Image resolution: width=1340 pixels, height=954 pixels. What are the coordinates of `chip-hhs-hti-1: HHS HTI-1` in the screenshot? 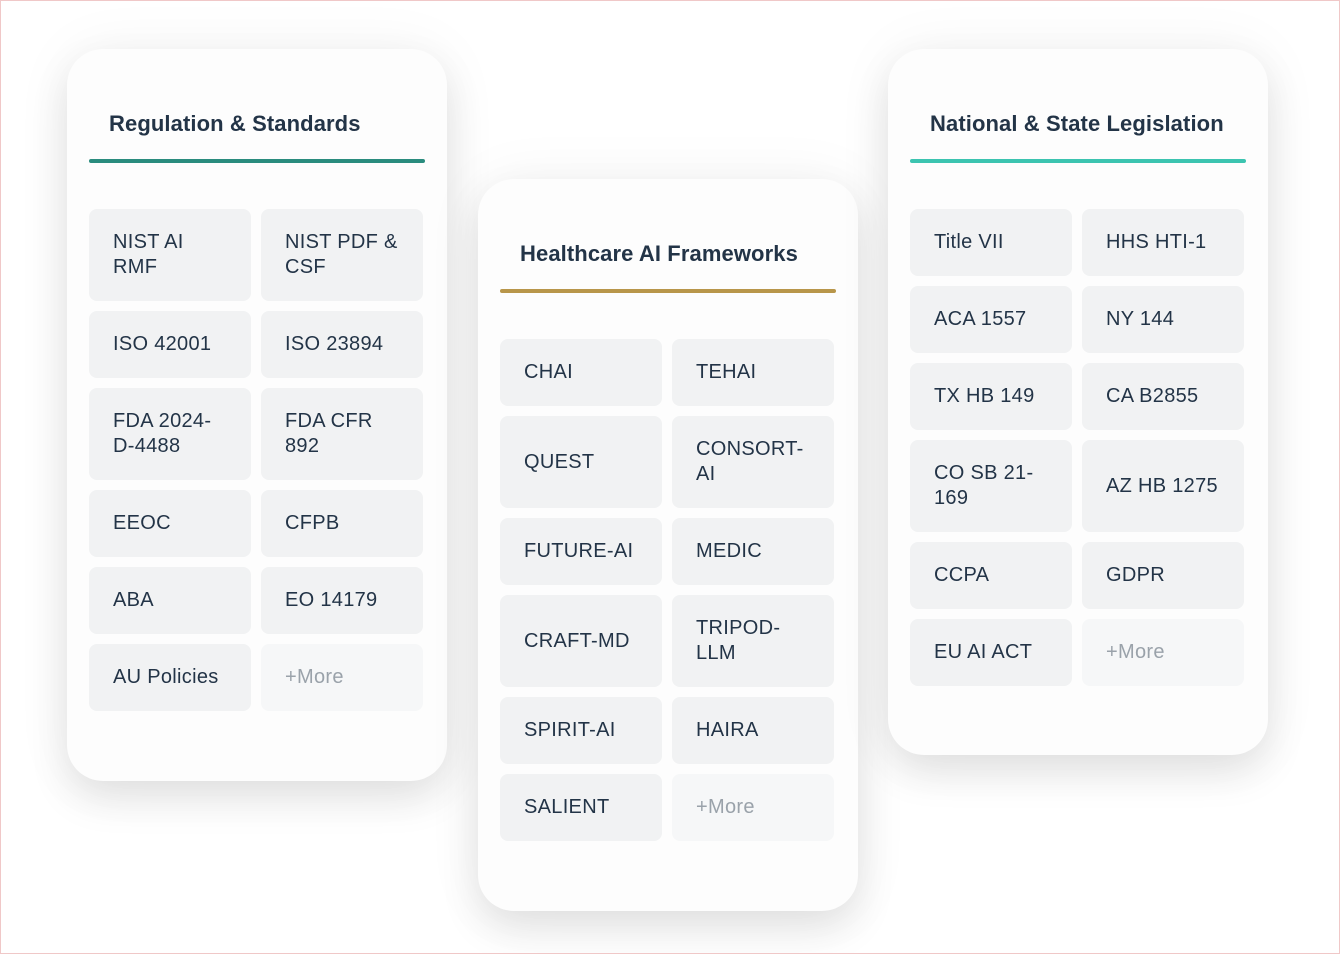 It's located at (1163, 242).